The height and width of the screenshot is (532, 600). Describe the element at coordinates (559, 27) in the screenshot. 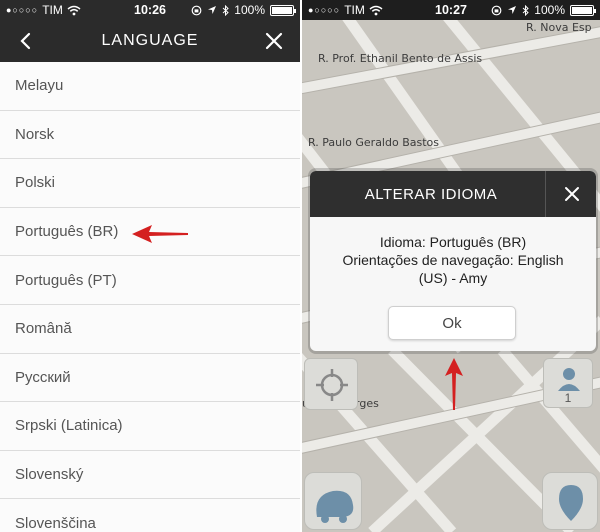

I see `street-label: R. Nova Esp` at that location.